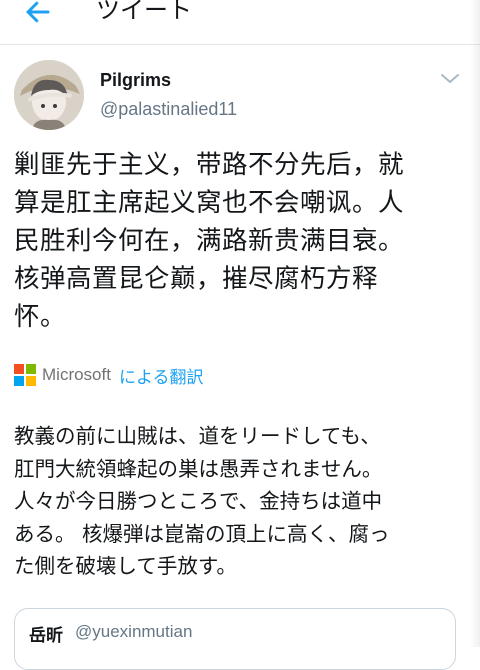 This screenshot has width=480, height=670. What do you see at coordinates (38, 12) in the screenshot?
I see `arrow-left-icon` at bounding box center [38, 12].